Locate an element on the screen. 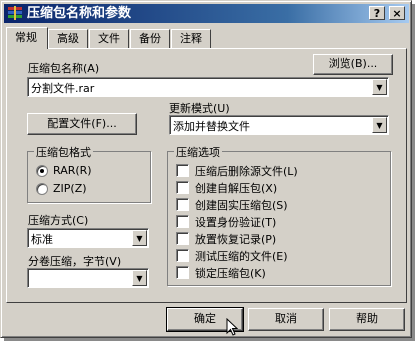 The width and height of the screenshot is (415, 341). archive-format-group: 压缩包格式 RAR(R) ZIP(Z) is located at coordinates (89, 173).